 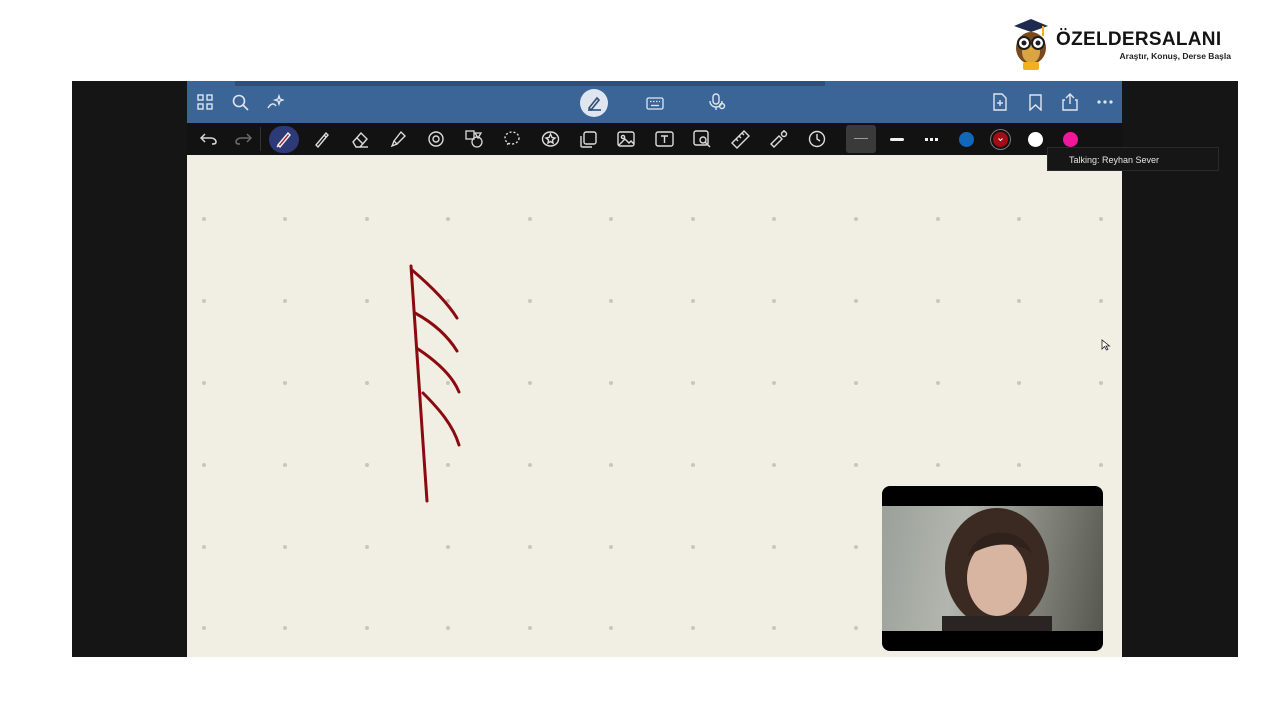 I want to click on shapes-icon, so click(x=436, y=139).